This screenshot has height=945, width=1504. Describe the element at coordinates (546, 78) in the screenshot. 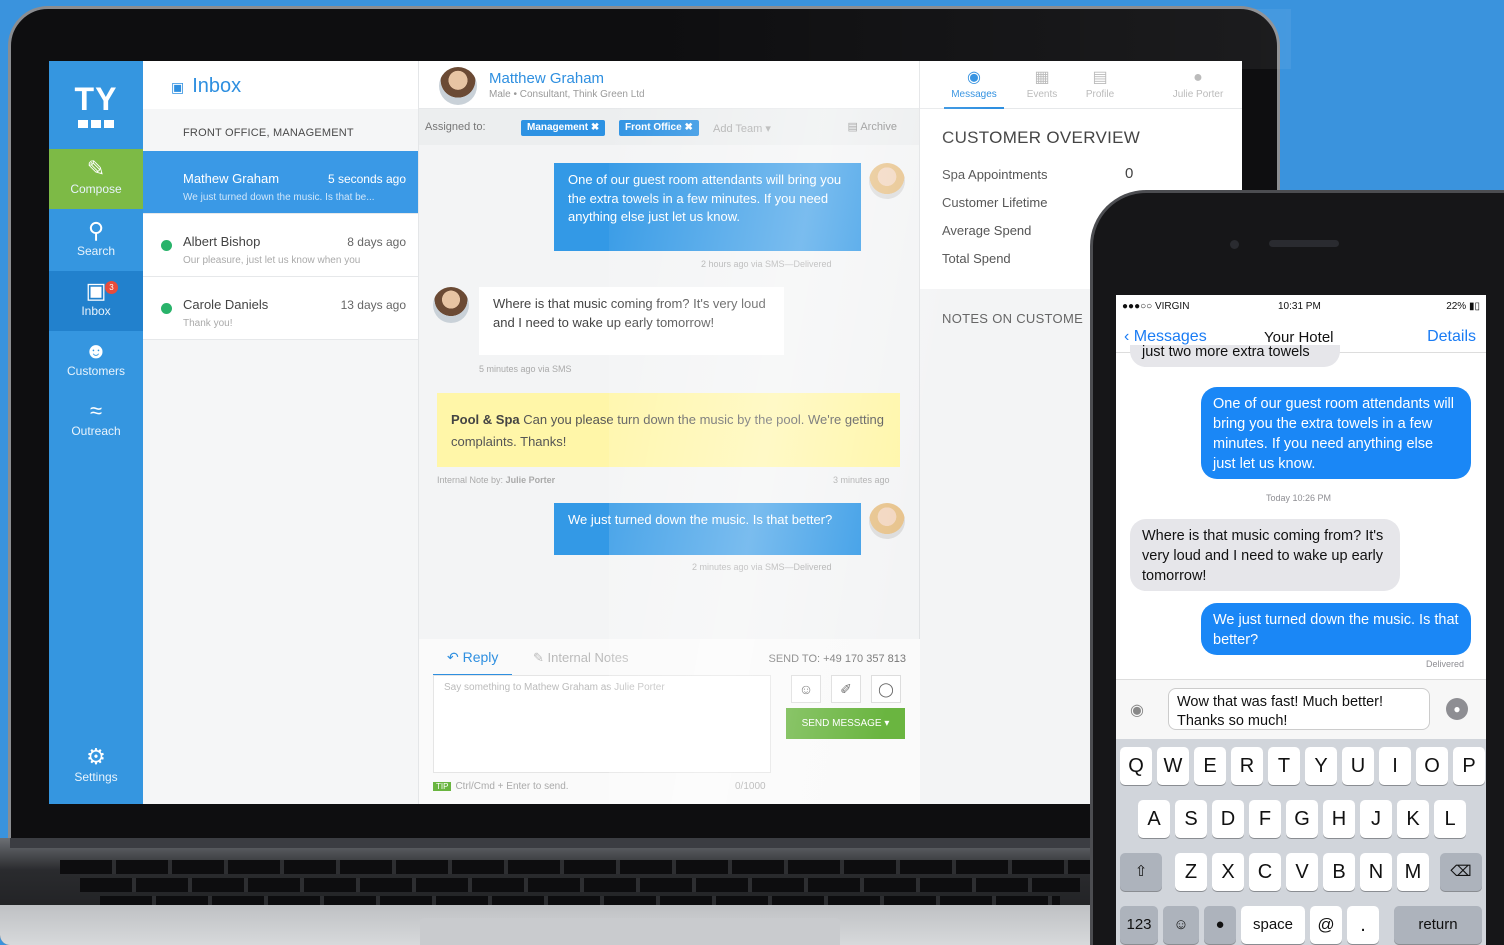

I see `contact-name: Matthew Graham` at that location.